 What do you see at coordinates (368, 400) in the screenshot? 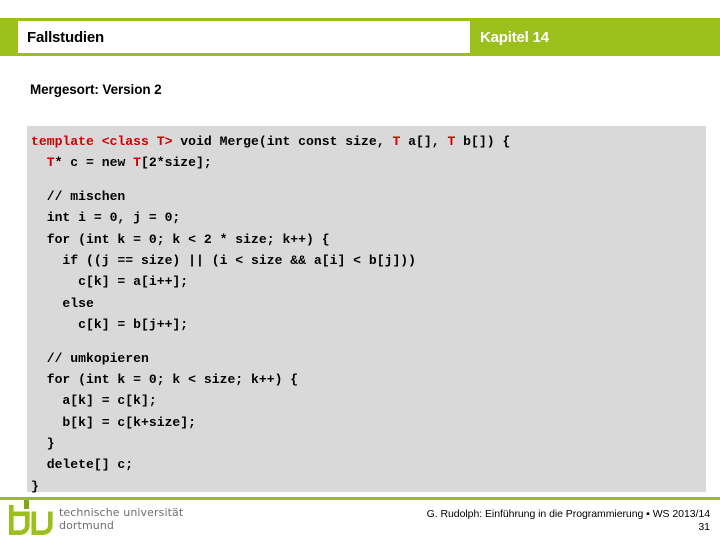
I see `code-line: a[k] = c[k];` at bounding box center [368, 400].